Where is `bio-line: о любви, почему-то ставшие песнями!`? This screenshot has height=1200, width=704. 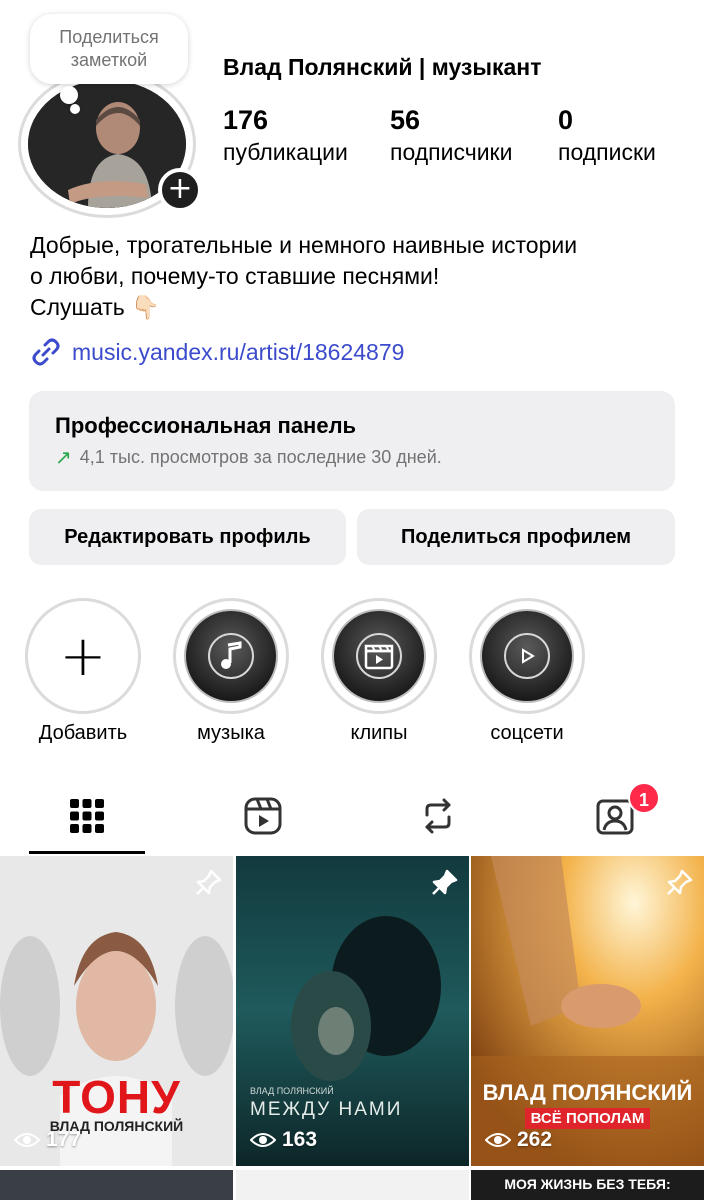
bio-line: о любви, почему-то ставшие песнями! is located at coordinates (235, 276).